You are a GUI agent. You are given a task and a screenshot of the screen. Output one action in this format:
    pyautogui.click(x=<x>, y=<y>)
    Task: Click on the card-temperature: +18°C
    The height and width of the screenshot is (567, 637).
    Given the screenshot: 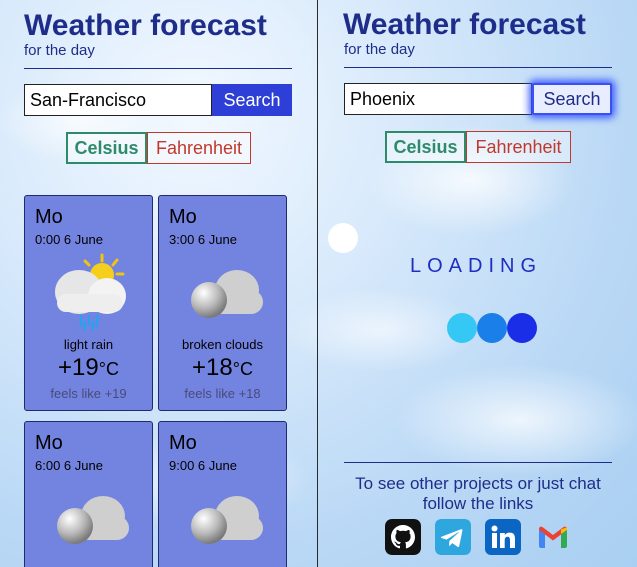 What is the action you would take?
    pyautogui.click(x=222, y=368)
    